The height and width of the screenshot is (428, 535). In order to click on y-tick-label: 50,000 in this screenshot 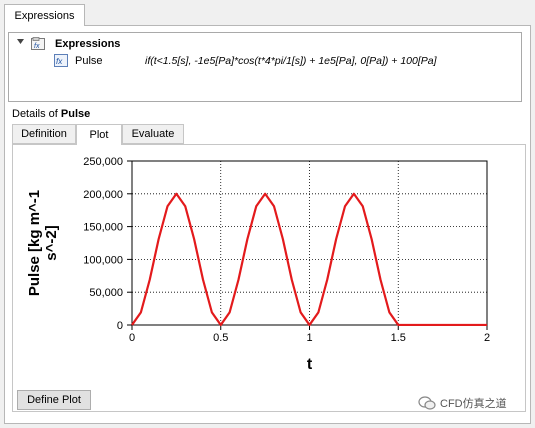, I will do `click(106, 293)`.